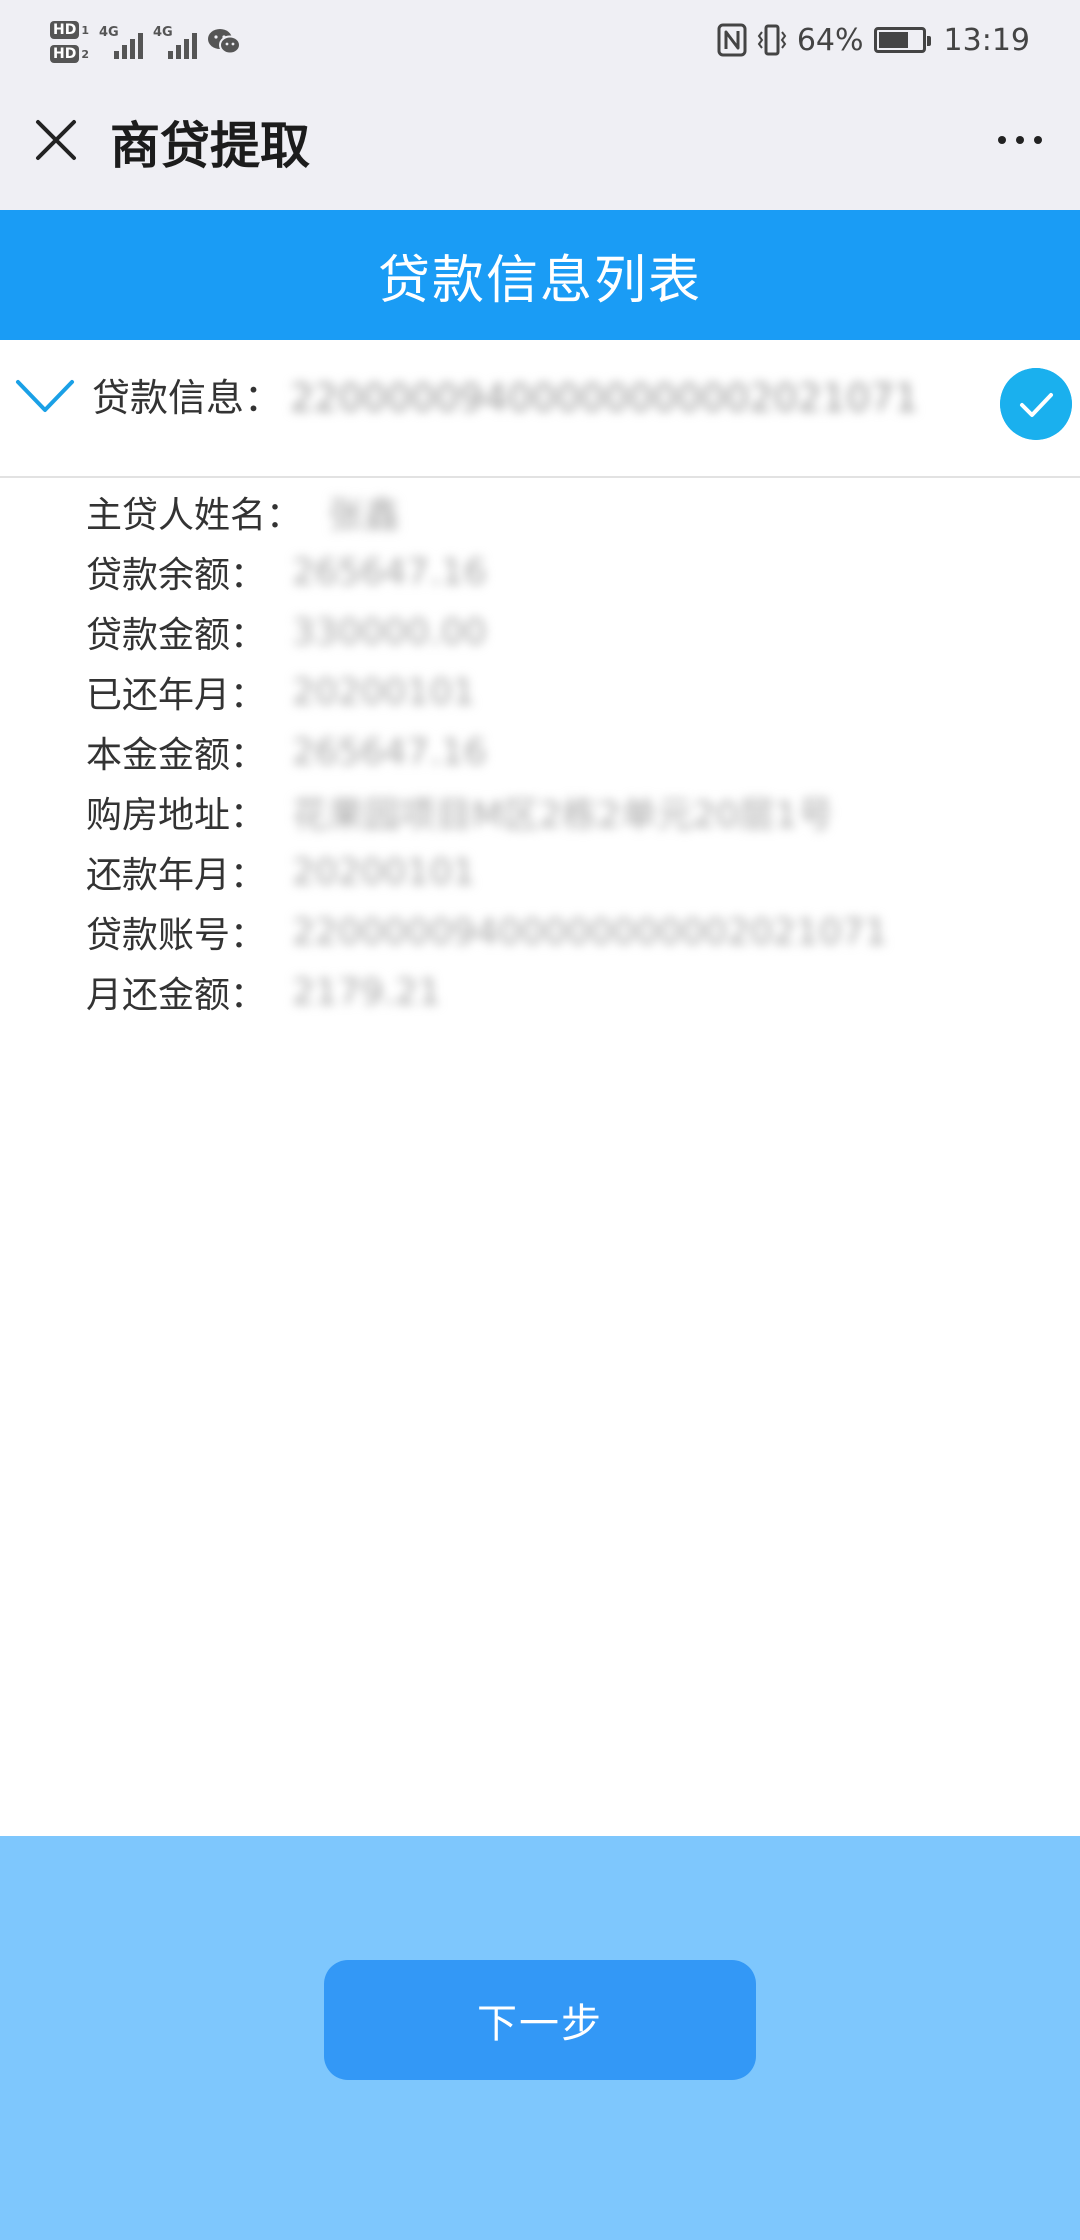 The height and width of the screenshot is (2240, 1080). Describe the element at coordinates (830, 40) in the screenshot. I see `battery-percent: 64%` at that location.